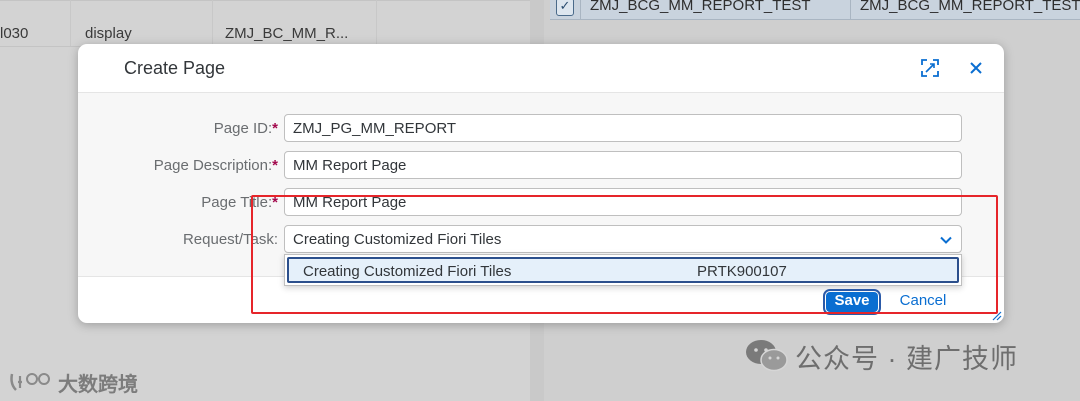 The image size is (1080, 401). What do you see at coordinates (178, 202) in the screenshot?
I see `page-title-label: Page Title:*` at bounding box center [178, 202].